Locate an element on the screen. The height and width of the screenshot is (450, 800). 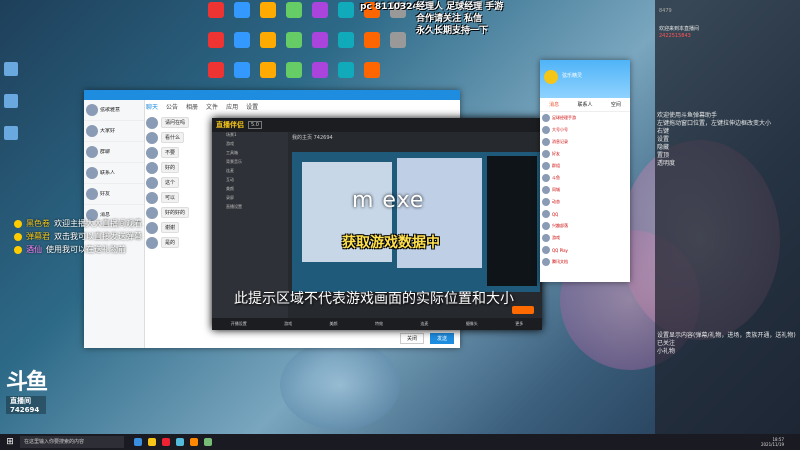
qq-item-label: QQ Play is located at coordinates (560, 250).